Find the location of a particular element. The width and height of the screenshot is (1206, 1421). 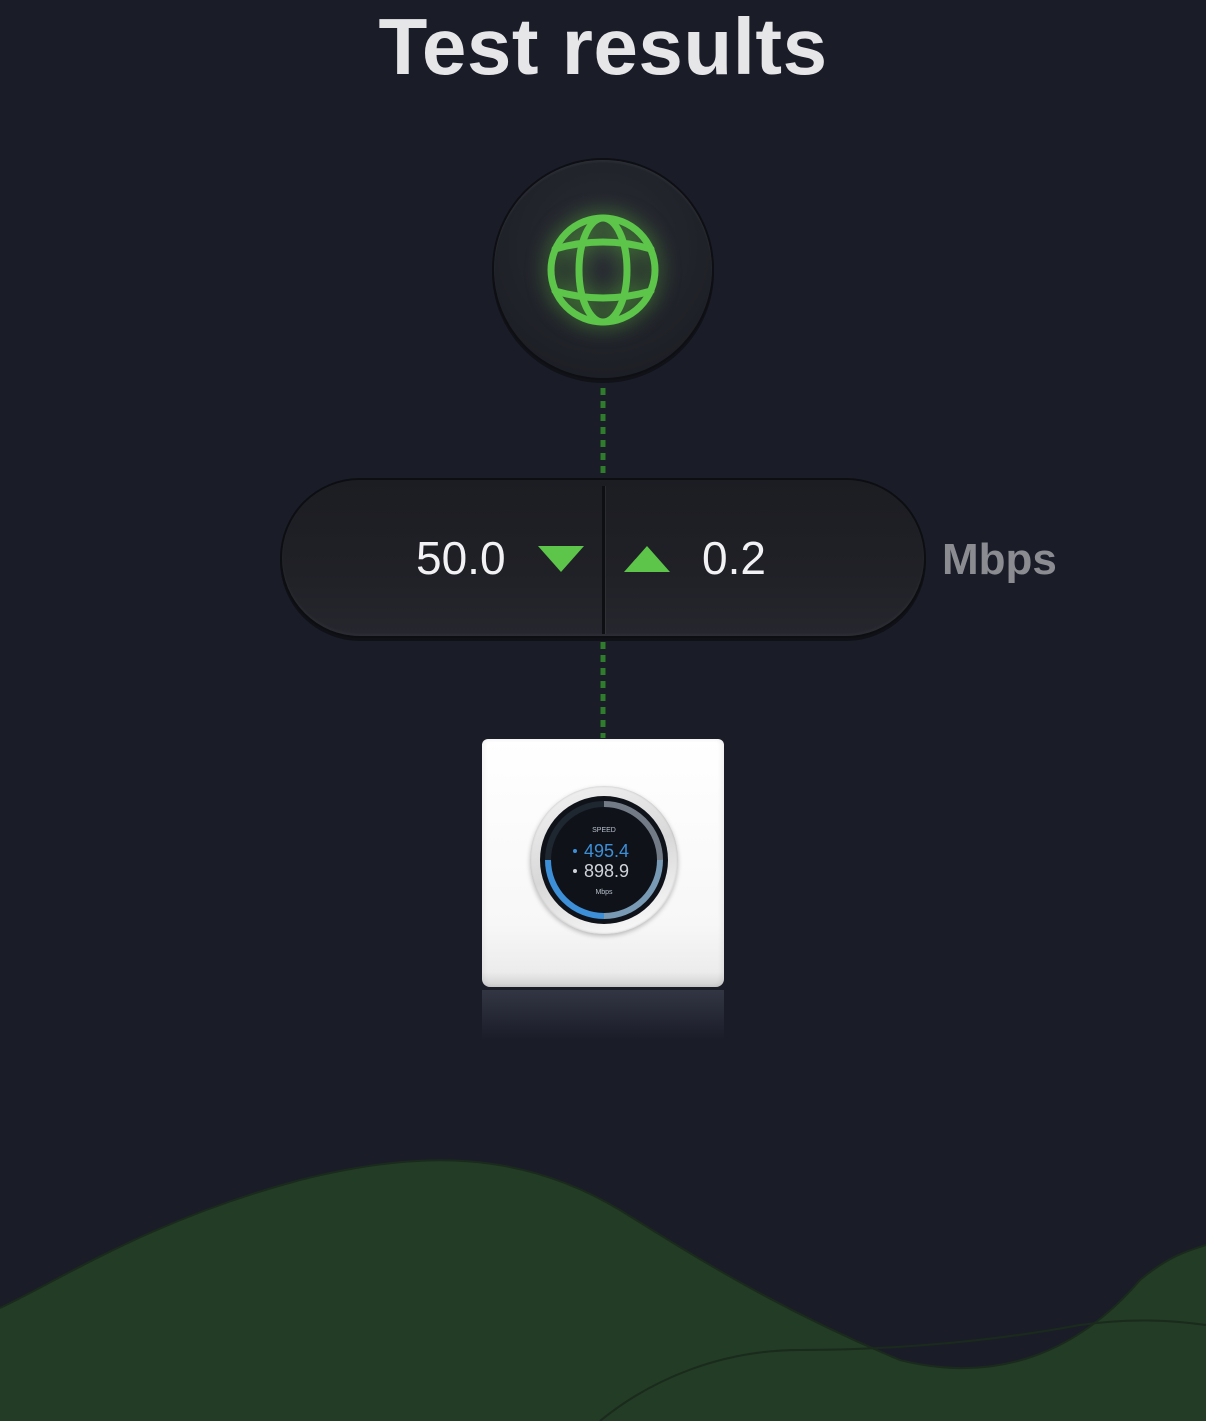

router-display-unit: Mbps is located at coordinates (604, 892).